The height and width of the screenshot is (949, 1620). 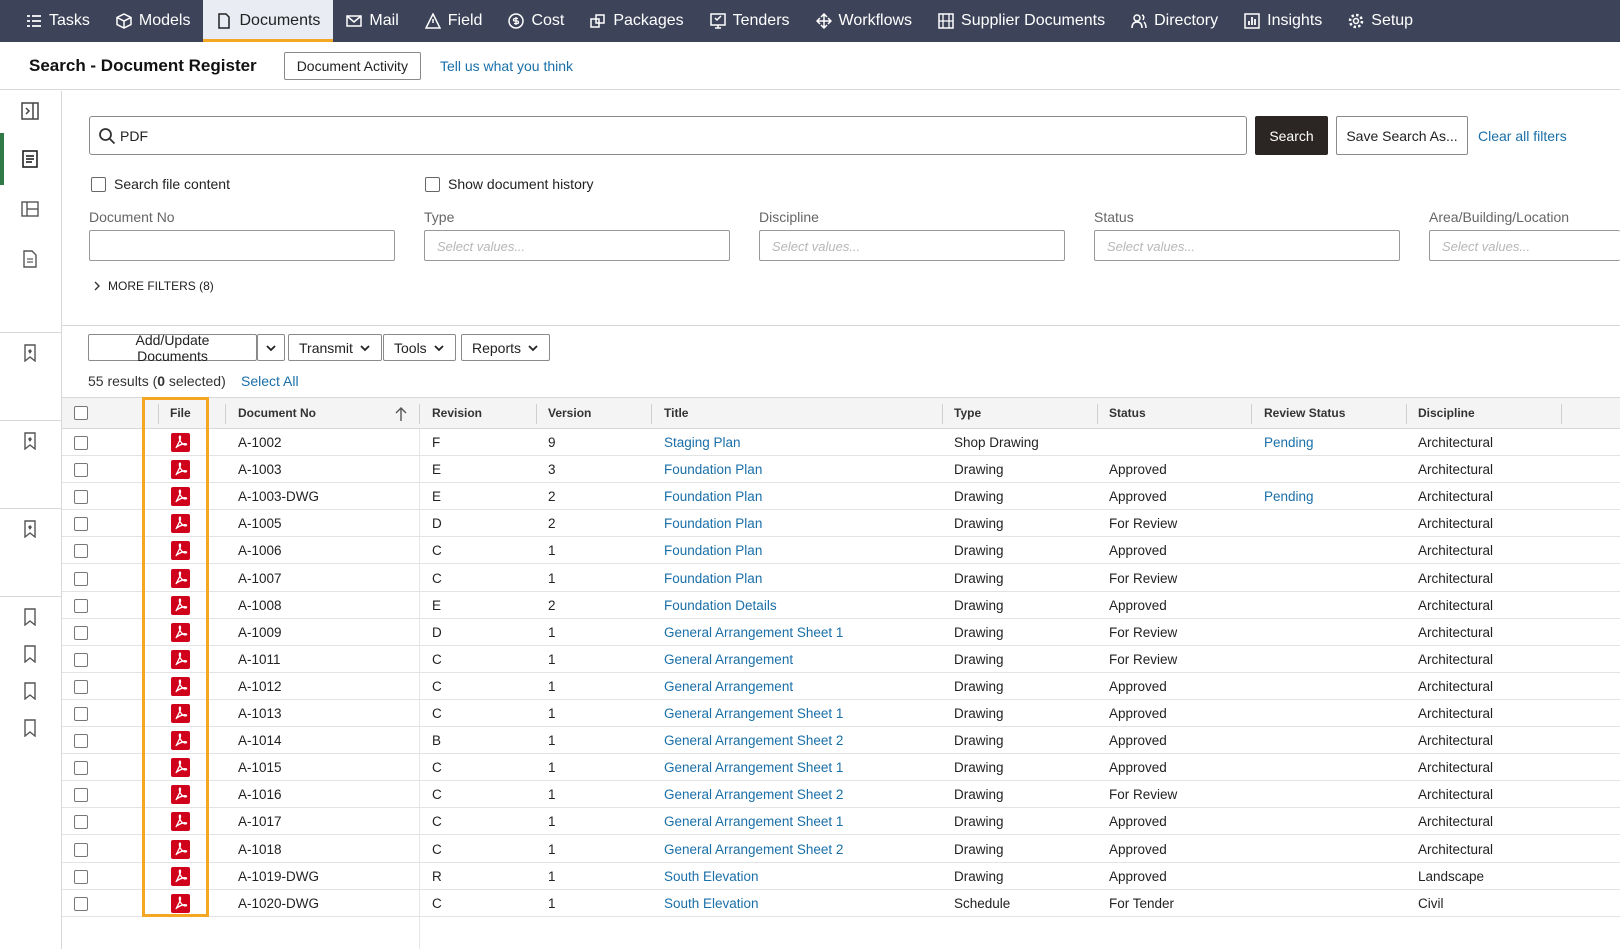 I want to click on tools-button: Tools, so click(x=419, y=347).